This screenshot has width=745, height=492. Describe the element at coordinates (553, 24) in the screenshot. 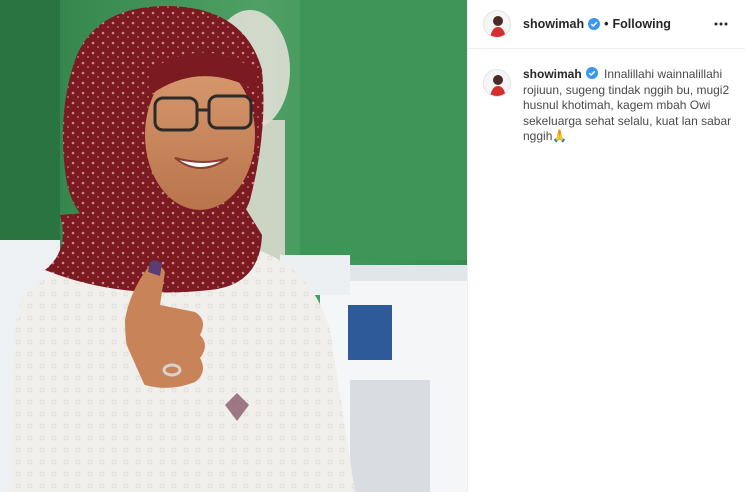

I see `header-username: showimah` at that location.